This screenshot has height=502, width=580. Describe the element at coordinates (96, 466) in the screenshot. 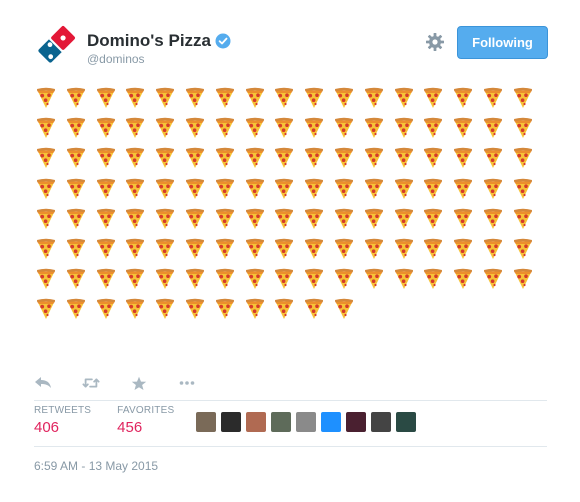

I see `tweet-timestamp: 6:59 AM - 13 May 2015` at that location.